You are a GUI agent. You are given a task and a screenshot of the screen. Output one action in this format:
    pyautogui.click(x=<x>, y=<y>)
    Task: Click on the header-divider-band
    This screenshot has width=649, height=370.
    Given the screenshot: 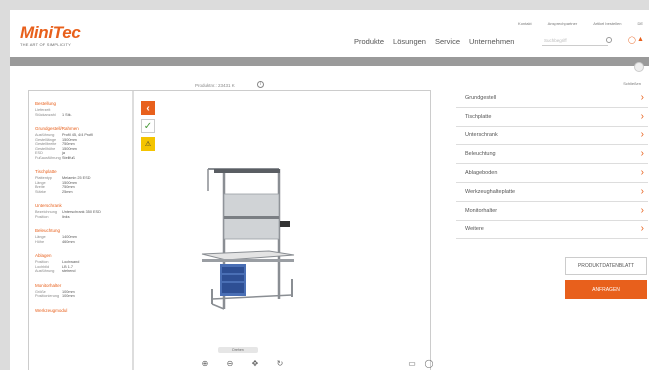 What is the action you would take?
    pyautogui.click(x=329, y=61)
    